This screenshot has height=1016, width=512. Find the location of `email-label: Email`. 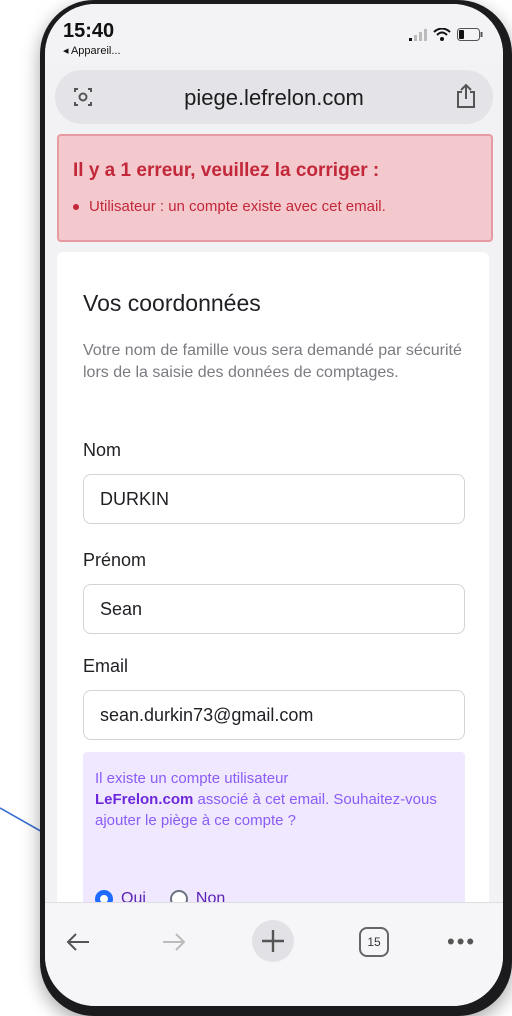

email-label: Email is located at coordinates (106, 666).